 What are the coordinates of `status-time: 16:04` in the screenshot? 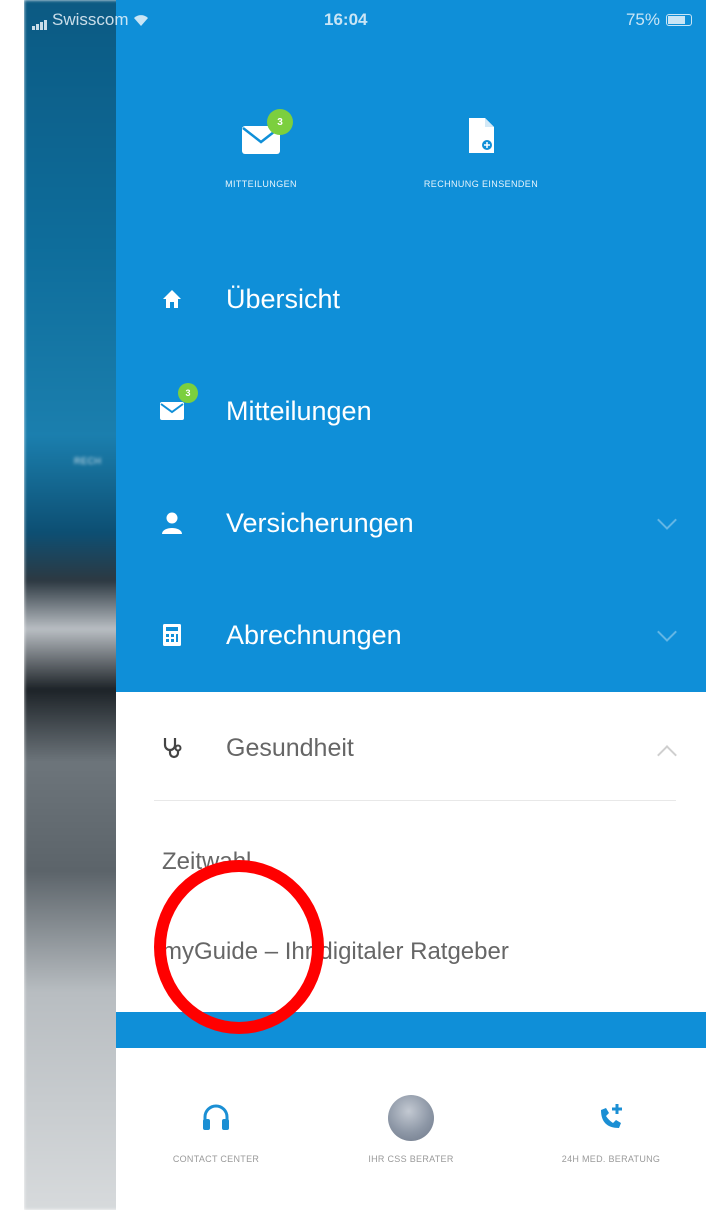 It's located at (346, 19).